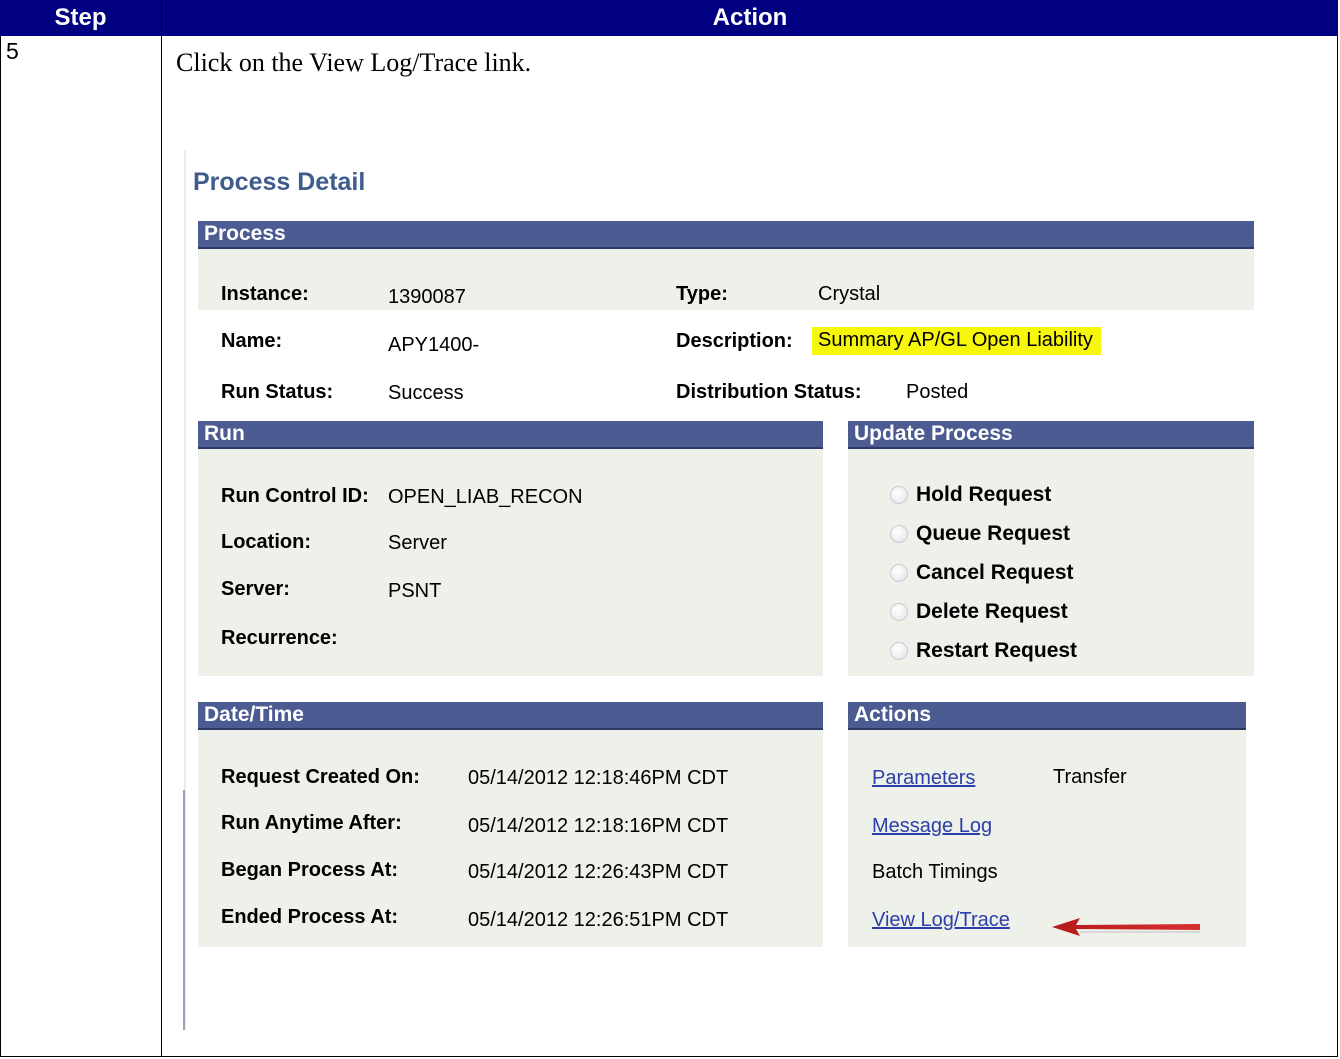 This screenshot has width=1340, height=1059. I want to click on column-divider, so click(161, 546).